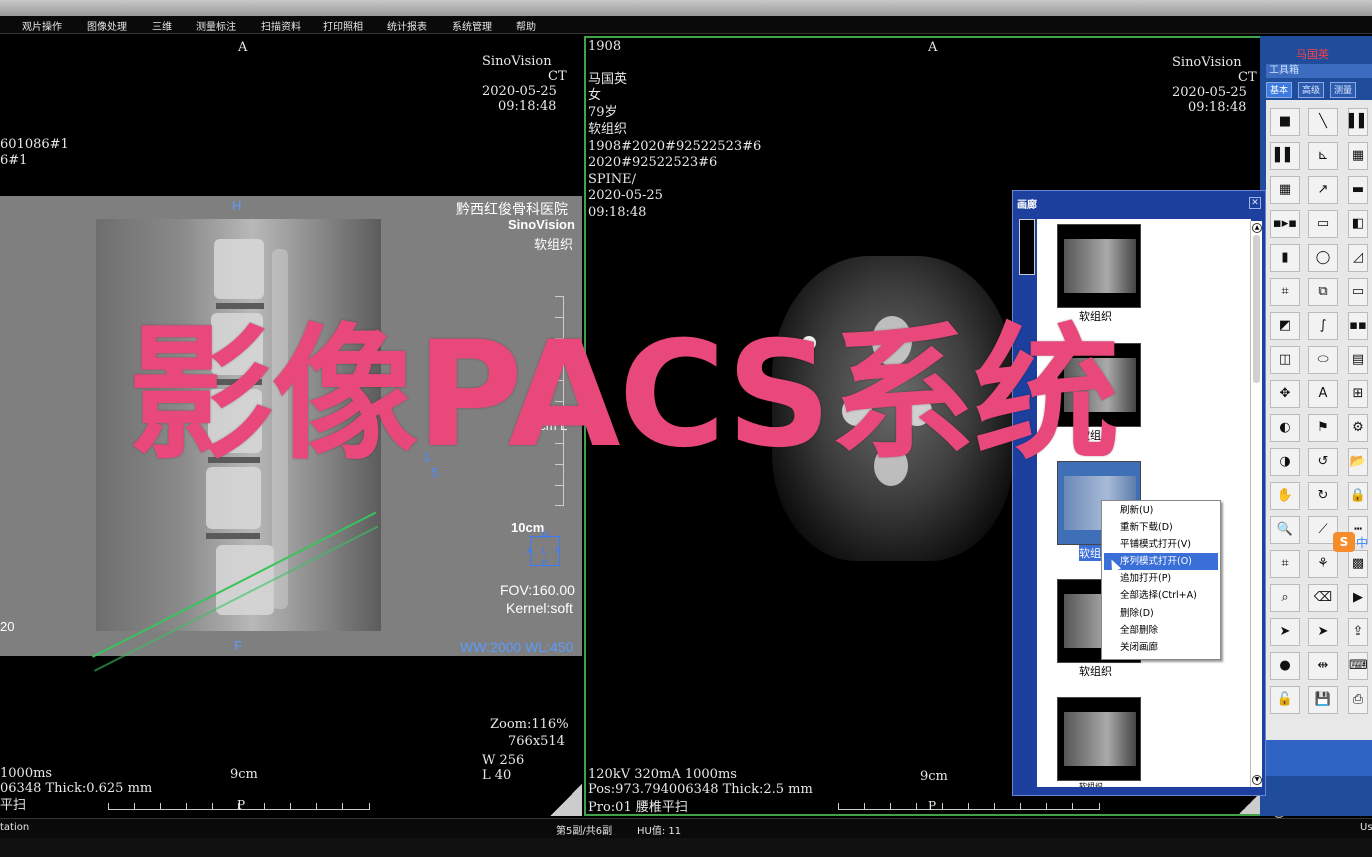 The width and height of the screenshot is (1372, 857). I want to click on study-date-right: 2020-05-25, so click(1209, 92).